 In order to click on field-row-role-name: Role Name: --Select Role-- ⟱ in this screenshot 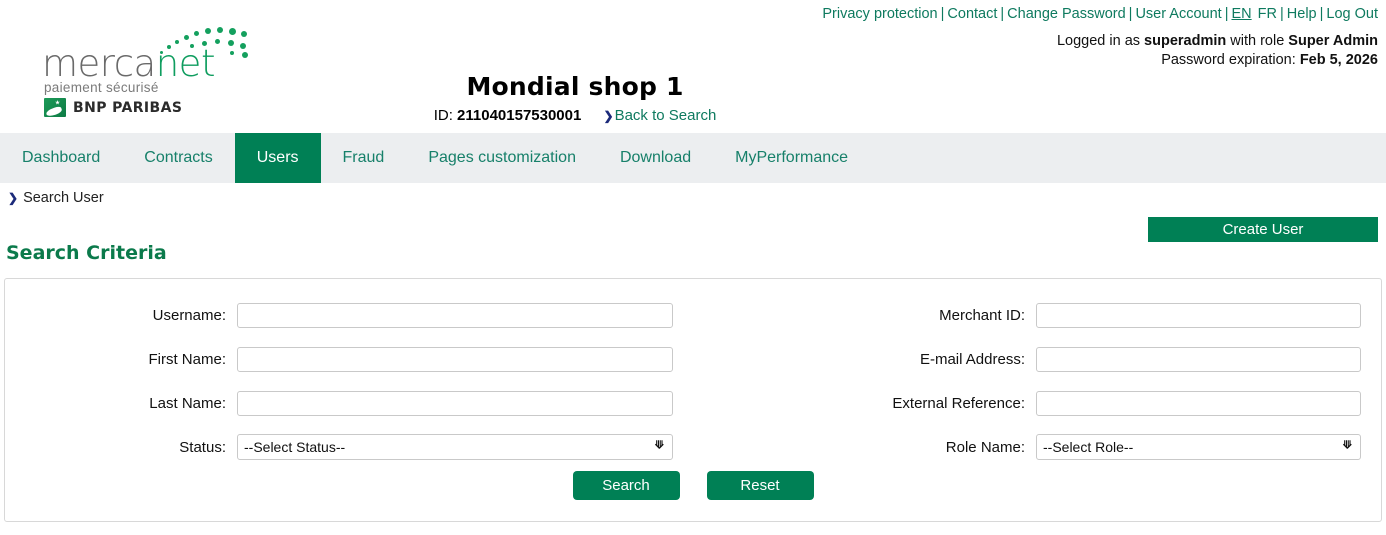, I will do `click(1039, 447)`.